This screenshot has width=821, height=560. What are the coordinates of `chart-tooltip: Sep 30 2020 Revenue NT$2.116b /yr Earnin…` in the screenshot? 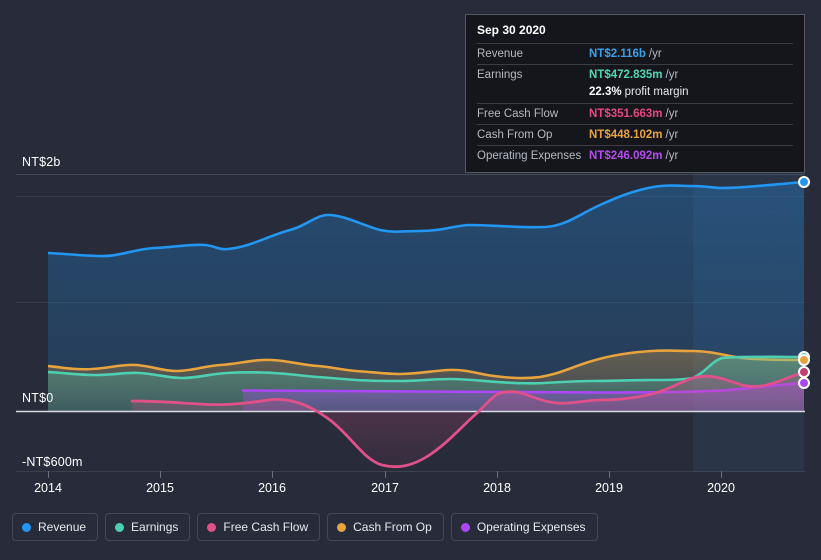 It's located at (635, 94).